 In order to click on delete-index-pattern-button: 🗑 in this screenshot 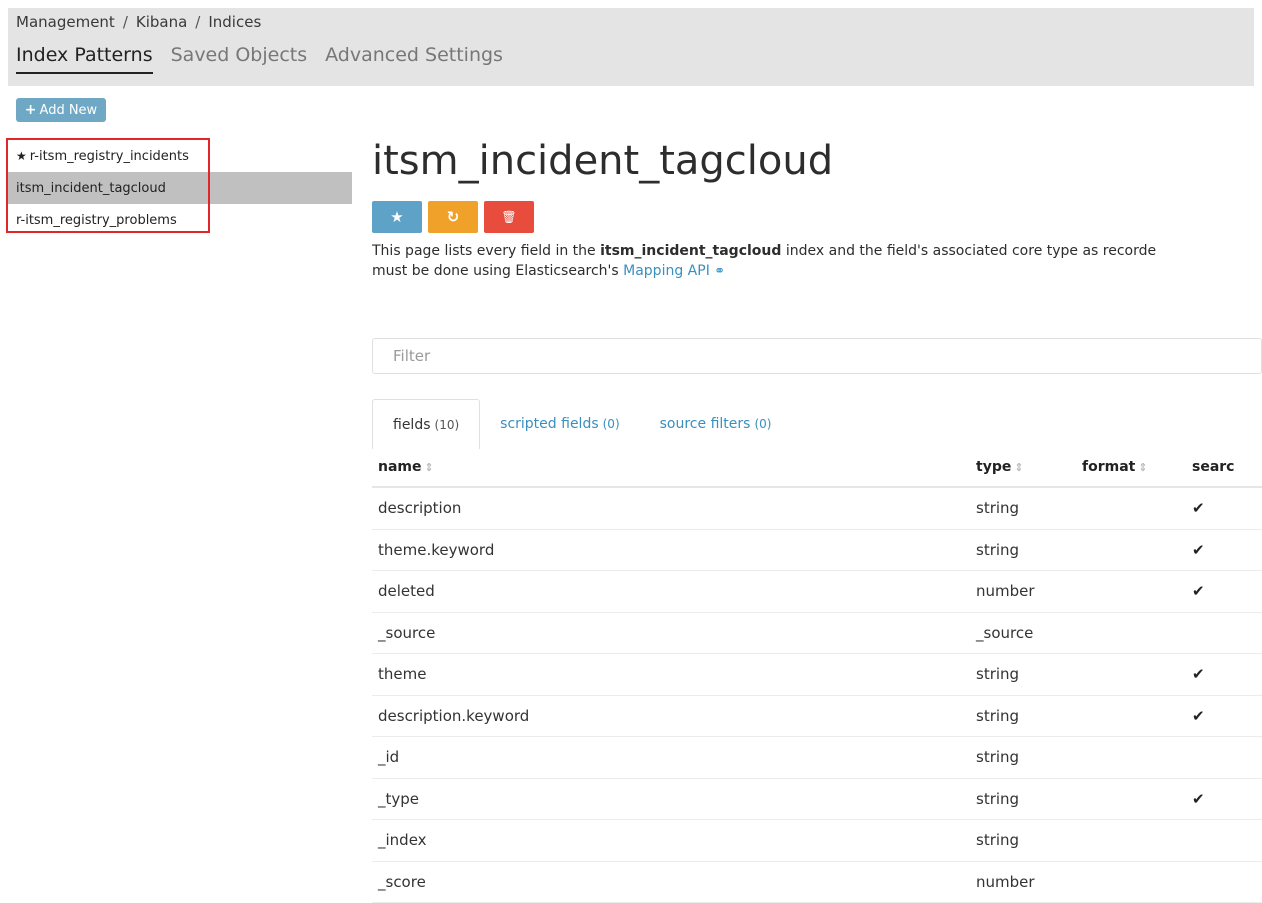, I will do `click(509, 217)`.